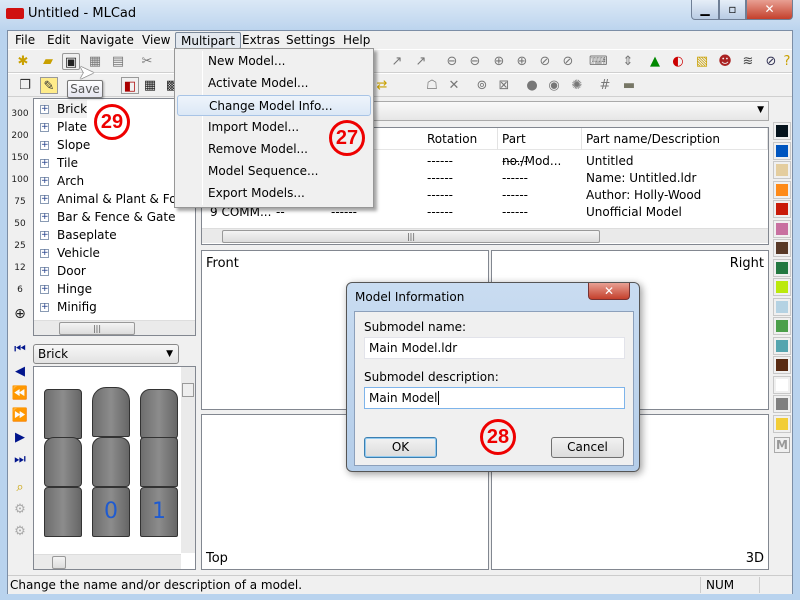 This screenshot has width=800, height=600. Describe the element at coordinates (63, 127) in the screenshot. I see `tree-item-plate: + Plate` at that location.